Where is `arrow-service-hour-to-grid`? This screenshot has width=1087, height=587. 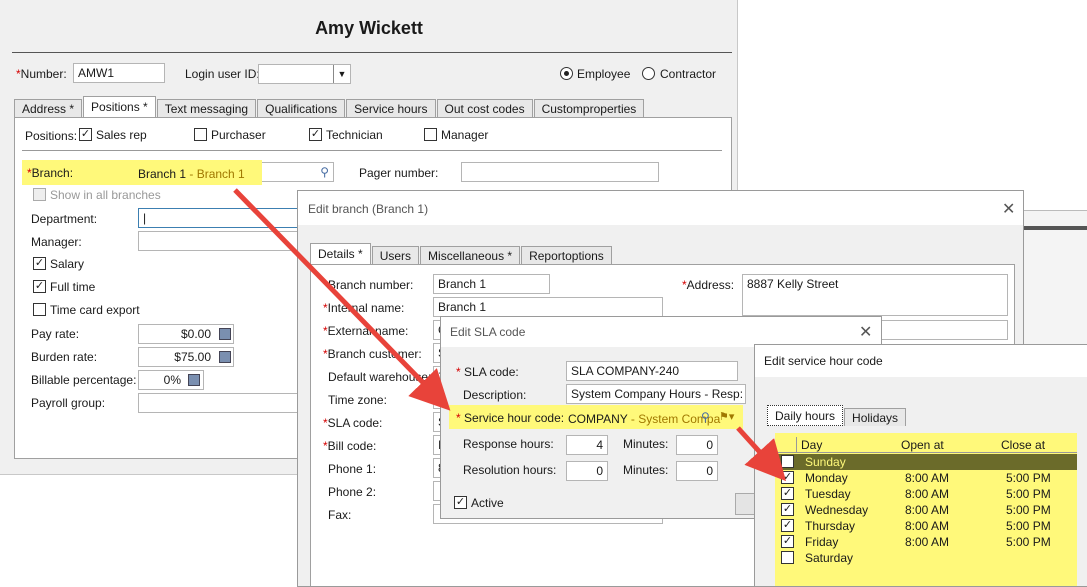 arrow-service-hour-to-grid is located at coordinates (761, 454).